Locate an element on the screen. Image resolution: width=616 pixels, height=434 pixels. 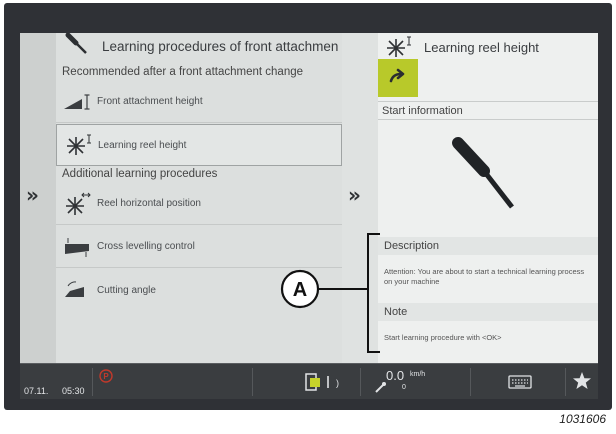
parking-brake-icon: P is located at coordinates (106, 378).